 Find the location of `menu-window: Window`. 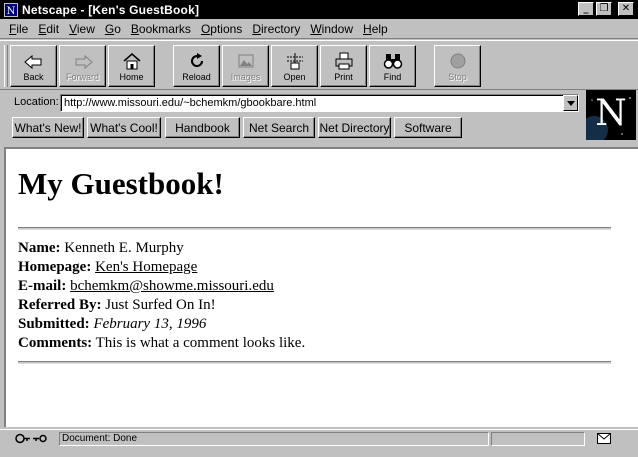

menu-window: Window is located at coordinates (331, 29).